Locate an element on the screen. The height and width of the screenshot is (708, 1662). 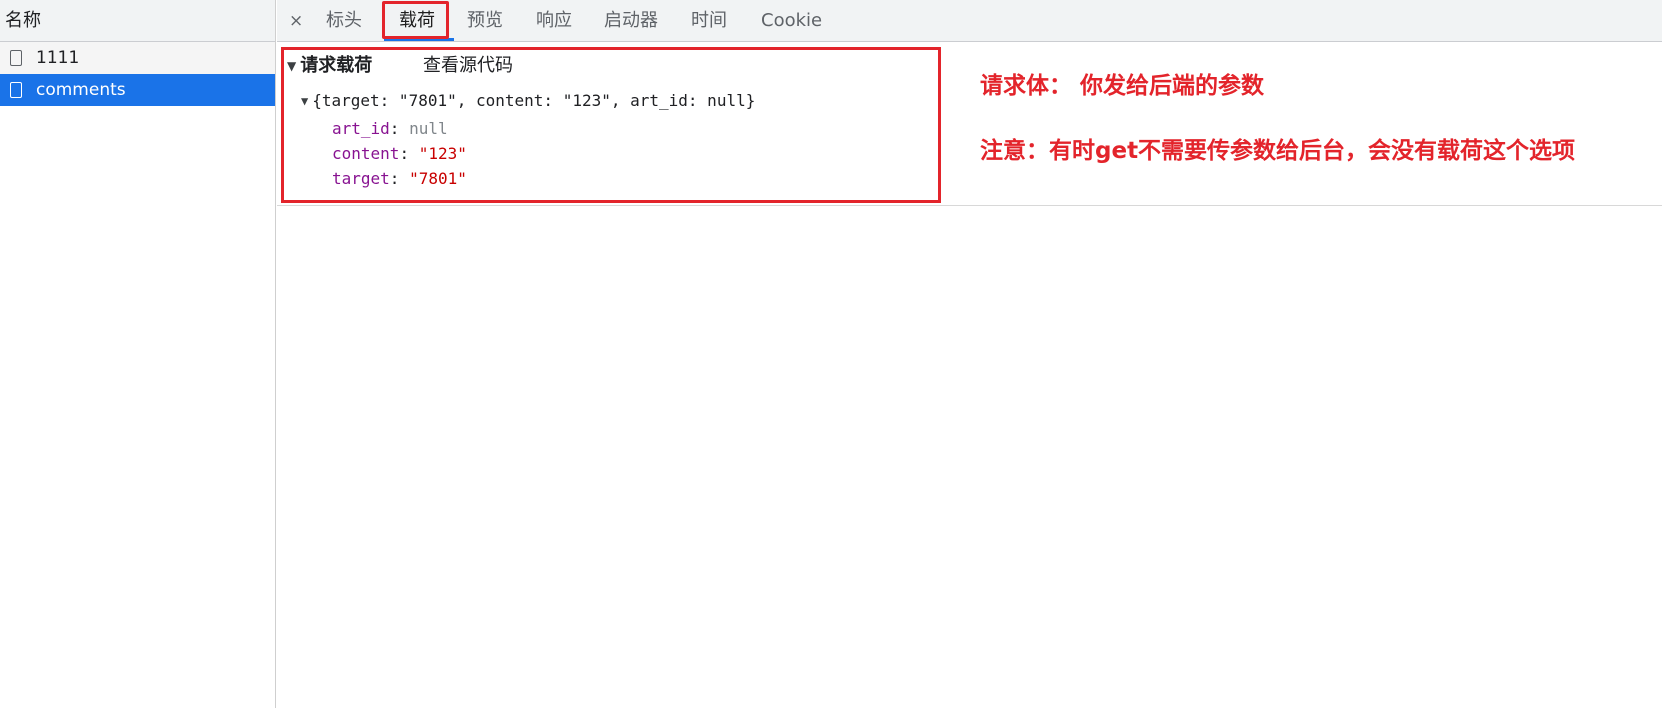
request-name: 1111 is located at coordinates (58, 58).